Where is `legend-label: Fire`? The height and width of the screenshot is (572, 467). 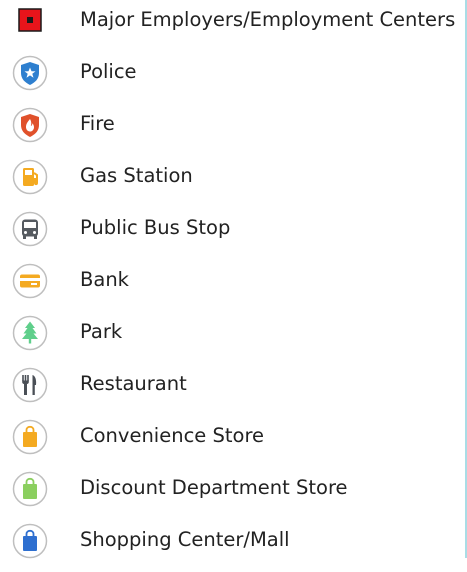 legend-label: Fire is located at coordinates (97, 123).